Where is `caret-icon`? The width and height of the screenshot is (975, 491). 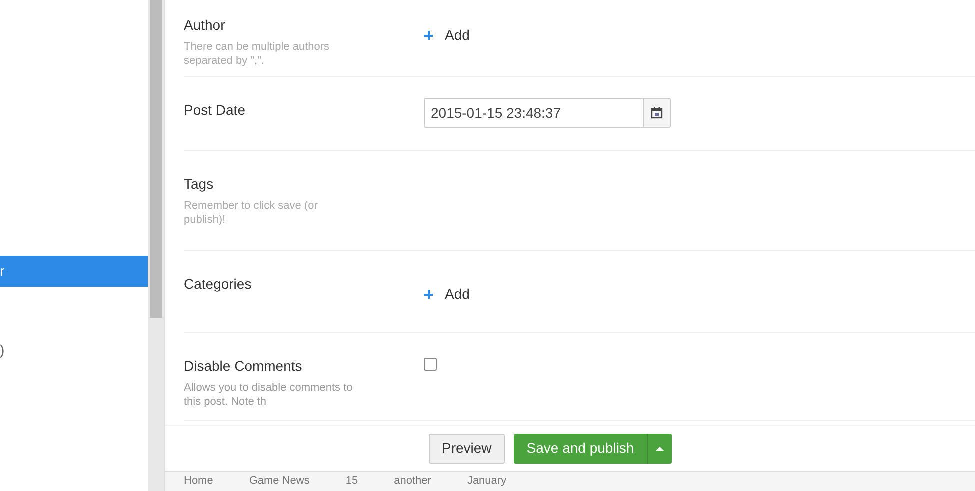
caret-icon is located at coordinates (660, 448).